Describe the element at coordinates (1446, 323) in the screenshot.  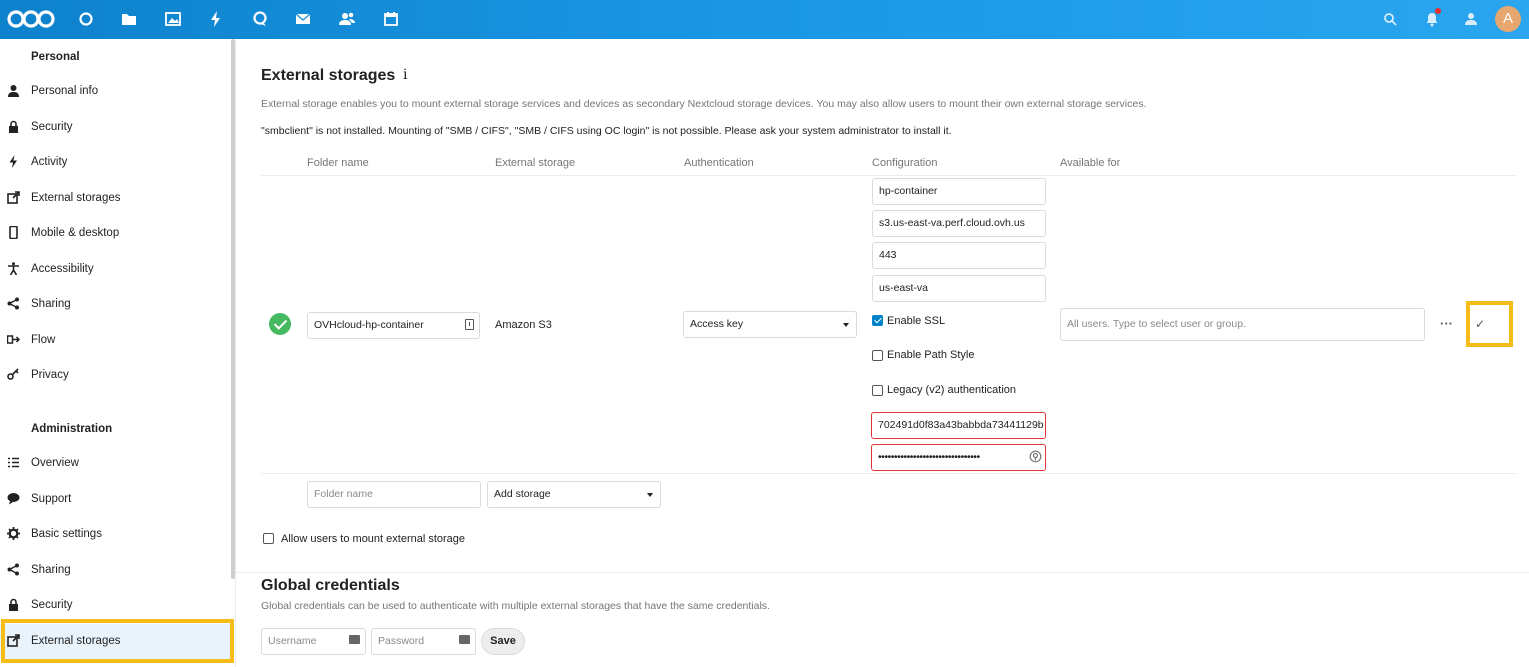
I see `more-options-icon: ···` at that location.